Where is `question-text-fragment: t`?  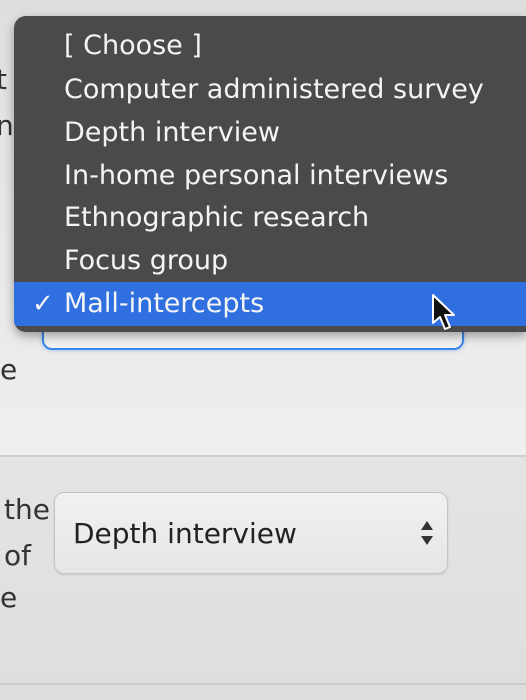
question-text-fragment: t is located at coordinates (3, 79).